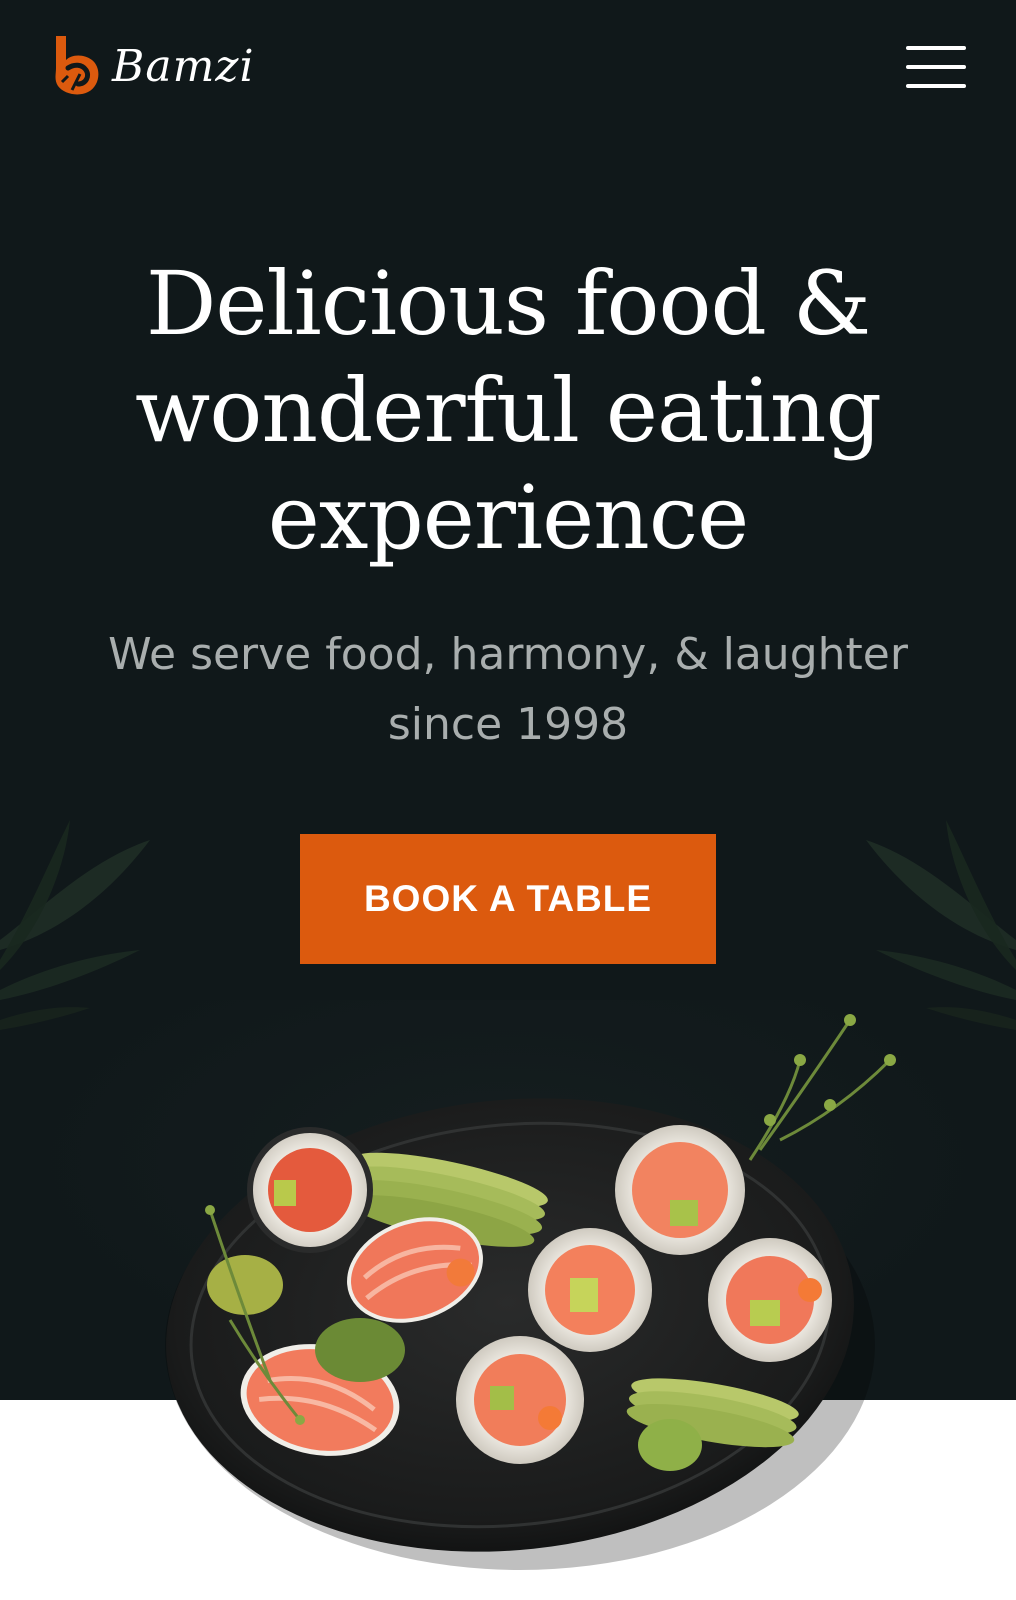 The width and height of the screenshot is (1016, 1600). What do you see at coordinates (77, 65) in the screenshot?
I see `logo-icon` at bounding box center [77, 65].